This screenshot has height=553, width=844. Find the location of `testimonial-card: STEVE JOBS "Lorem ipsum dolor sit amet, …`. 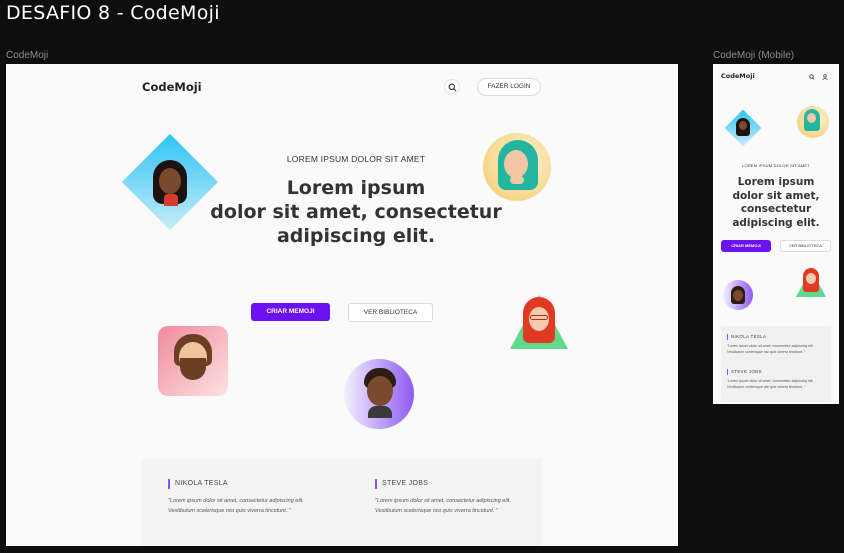

testimonial-card: STEVE JOBS "Lorem ipsum dolor sit amet, … is located at coordinates (450, 497).